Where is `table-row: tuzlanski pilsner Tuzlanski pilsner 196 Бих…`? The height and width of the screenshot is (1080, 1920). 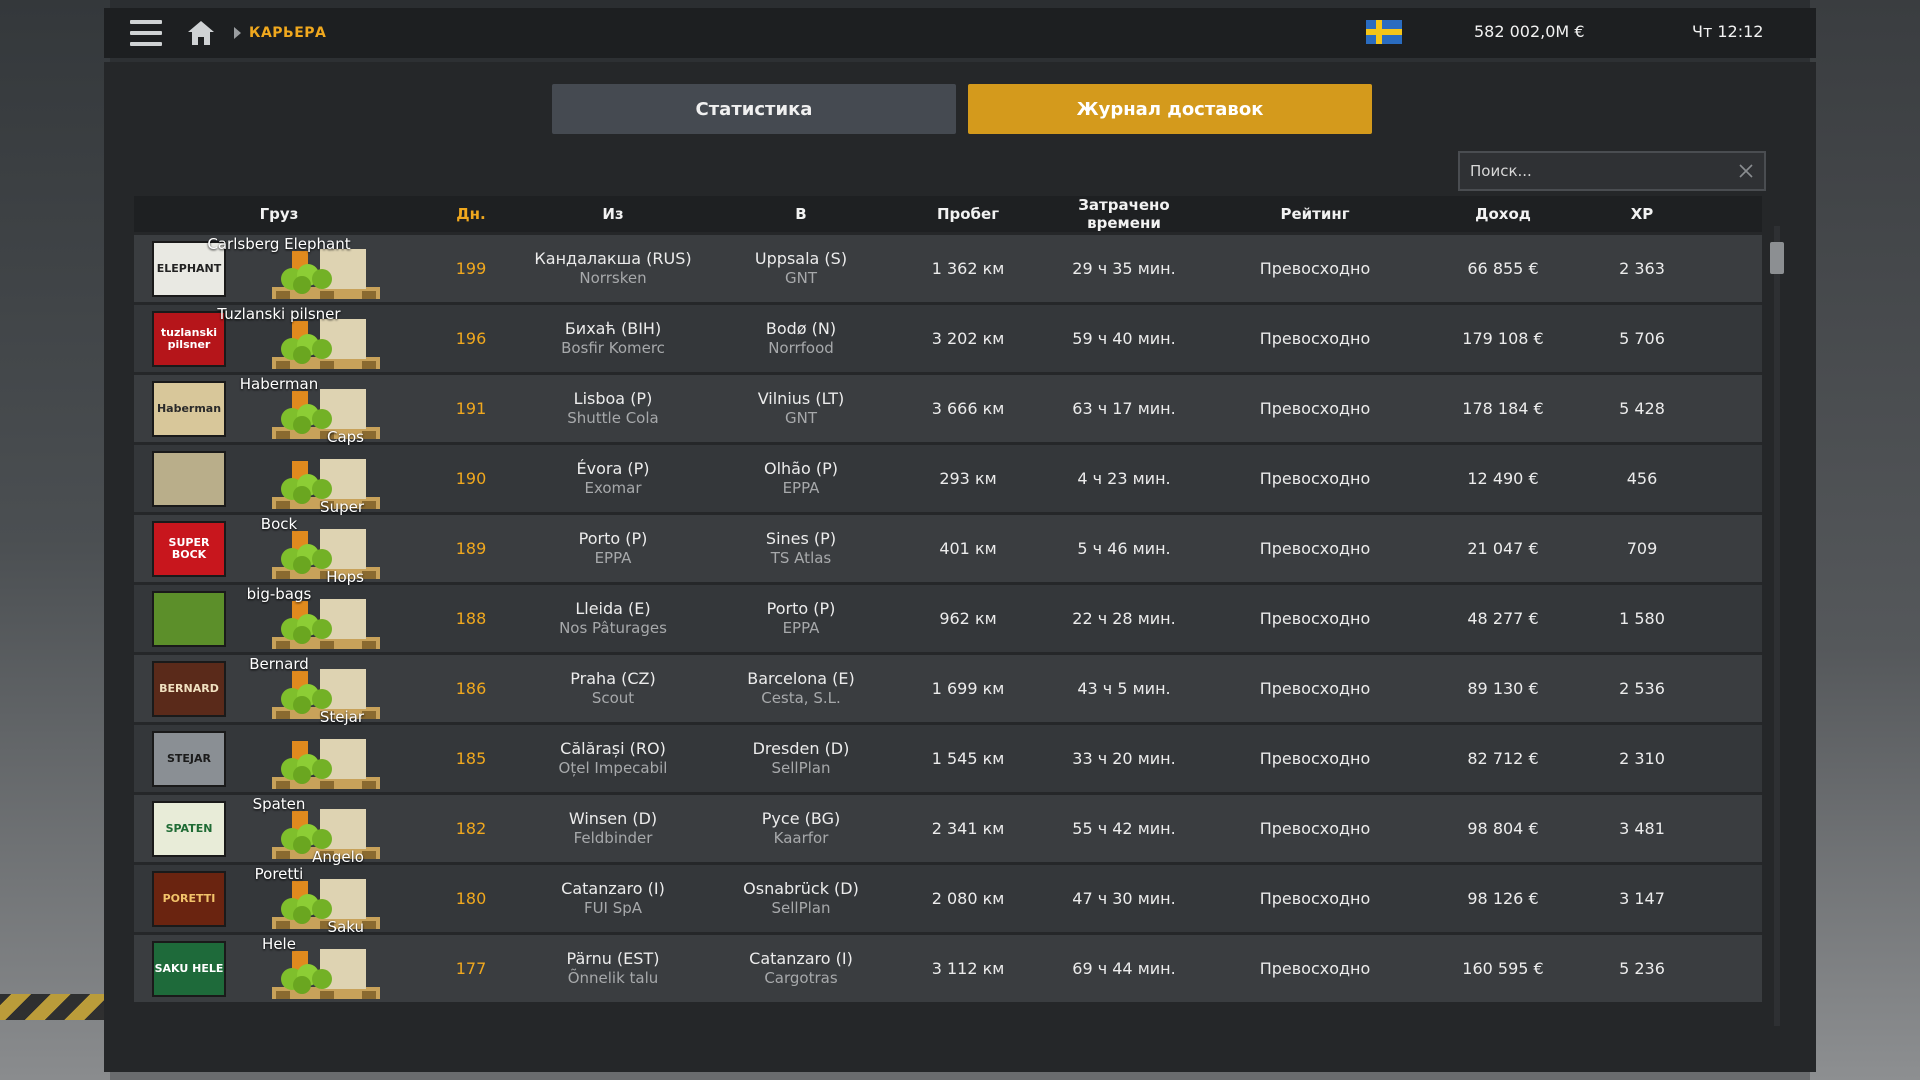 table-row: tuzlanski pilsner Tuzlanski pilsner 196 Бих… is located at coordinates (948, 338).